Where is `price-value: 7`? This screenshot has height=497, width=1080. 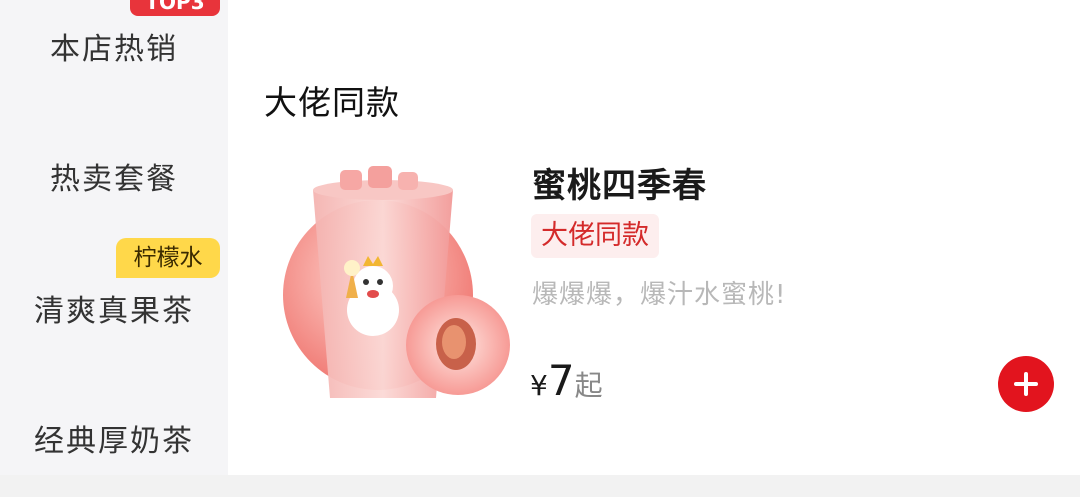
price-value: 7 is located at coordinates (561, 380).